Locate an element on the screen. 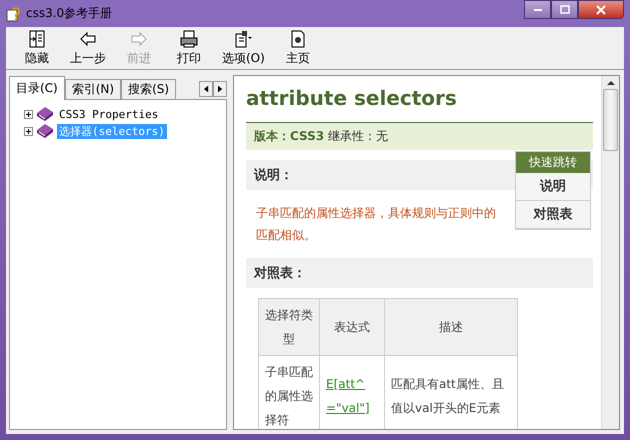  up-arrow-icon is located at coordinates (610, 82).